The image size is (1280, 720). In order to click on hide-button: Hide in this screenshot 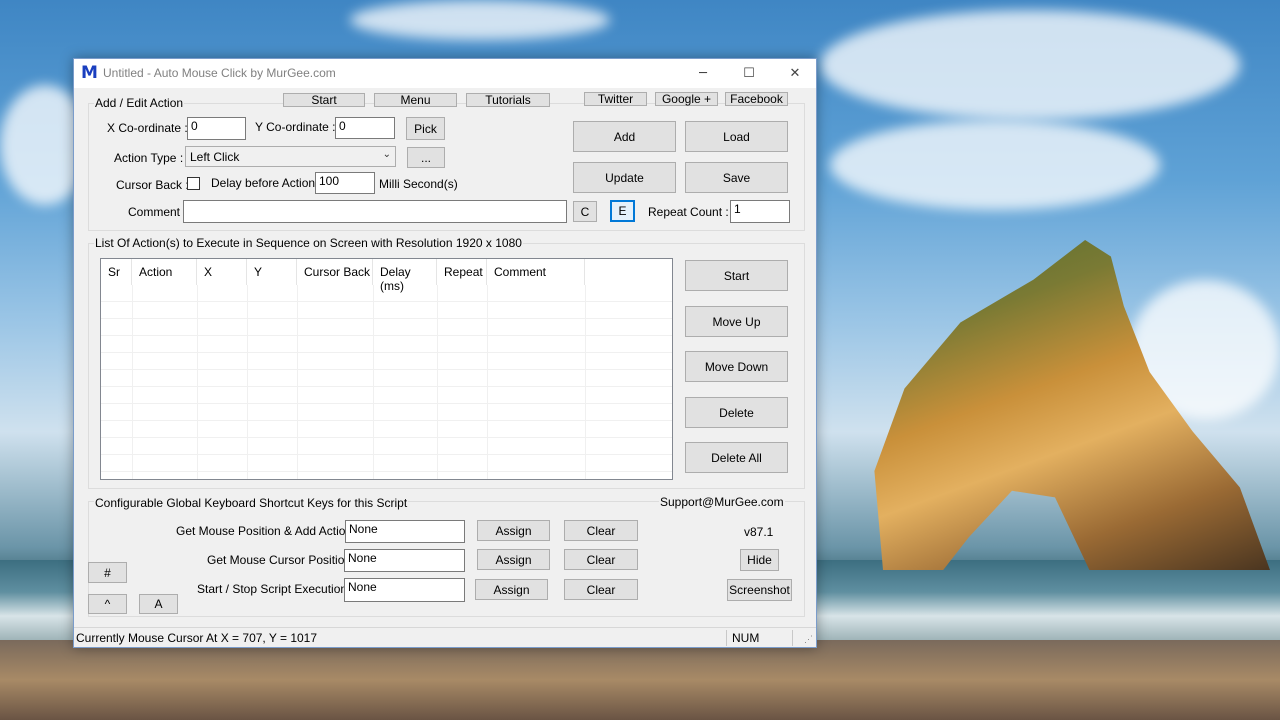, I will do `click(759, 560)`.